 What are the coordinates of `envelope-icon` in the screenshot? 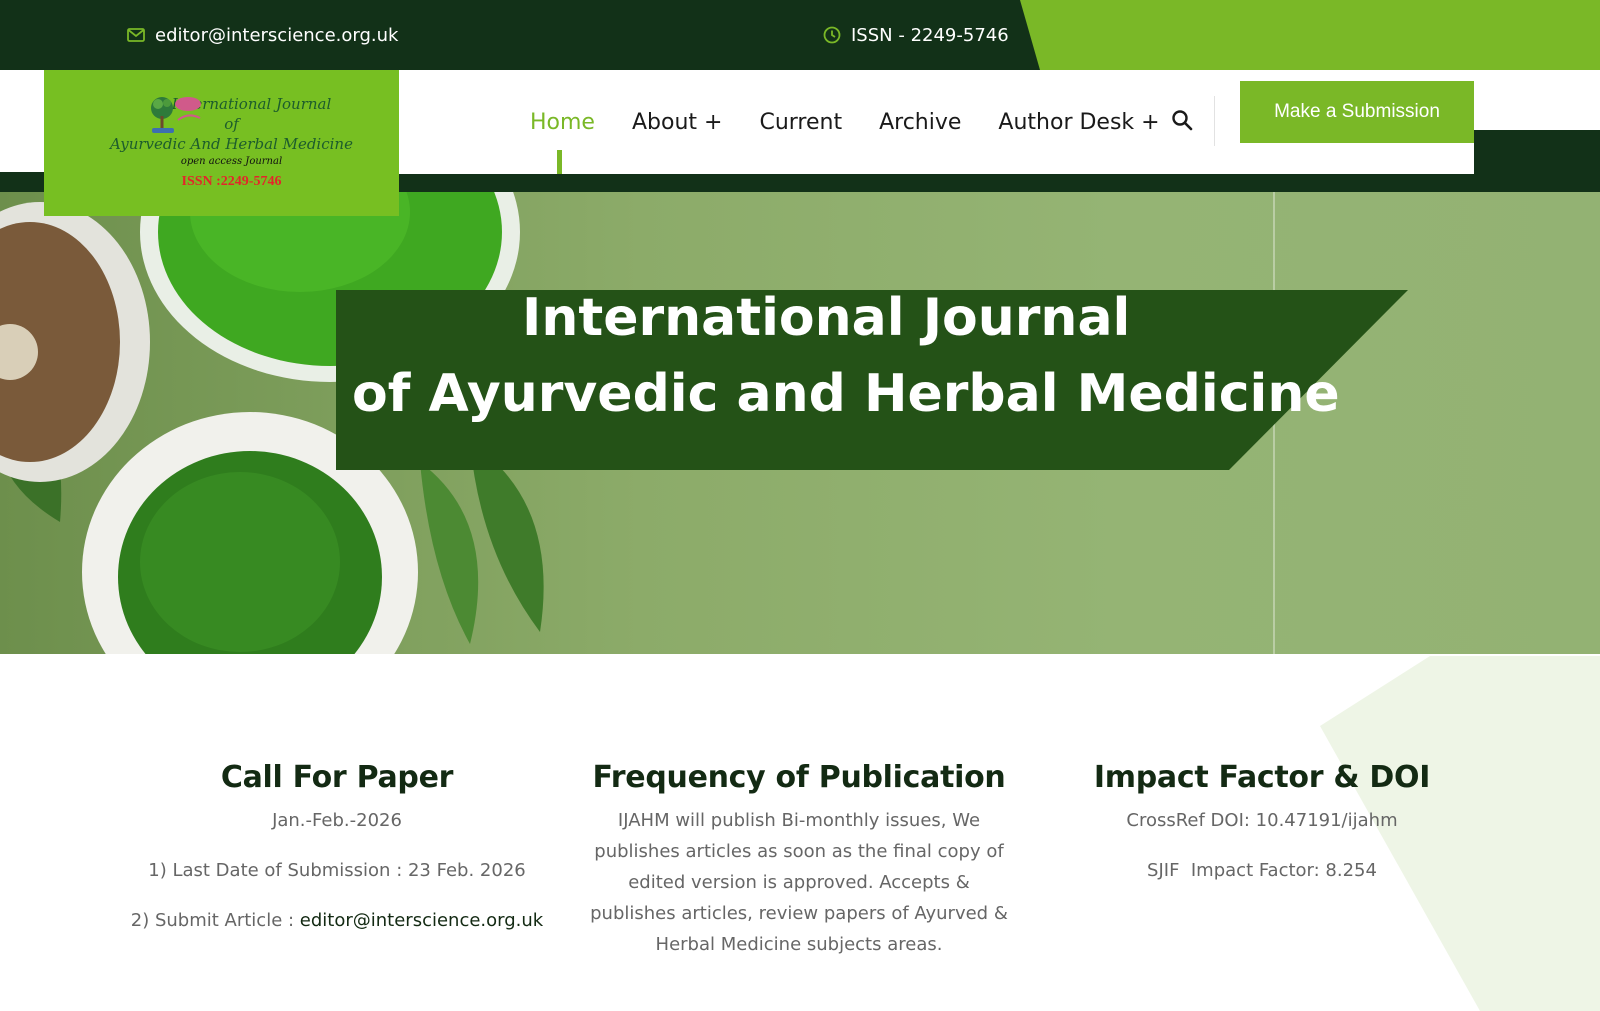 It's located at (136, 35).